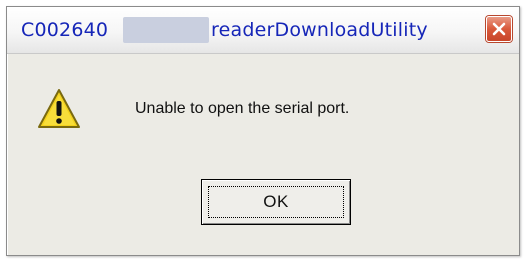 This screenshot has width=524, height=259. I want to click on ok-button-label: OK, so click(276, 201).